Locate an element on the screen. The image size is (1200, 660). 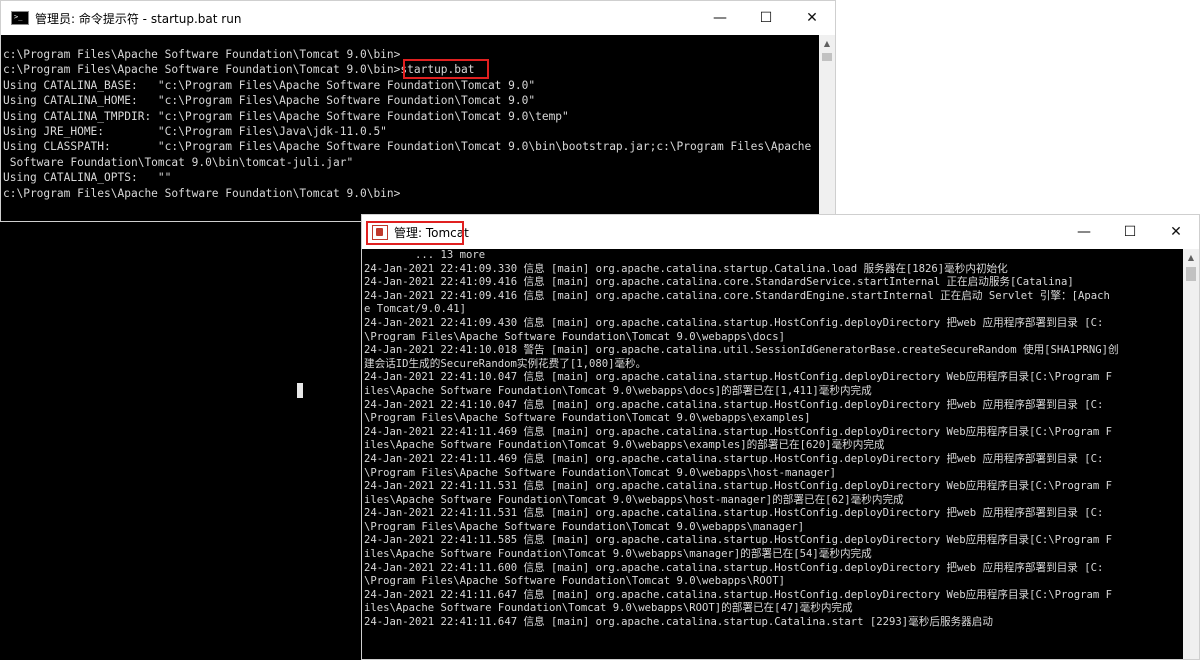
tomcat-maximize-button: ☐ is located at coordinates (1130, 232).